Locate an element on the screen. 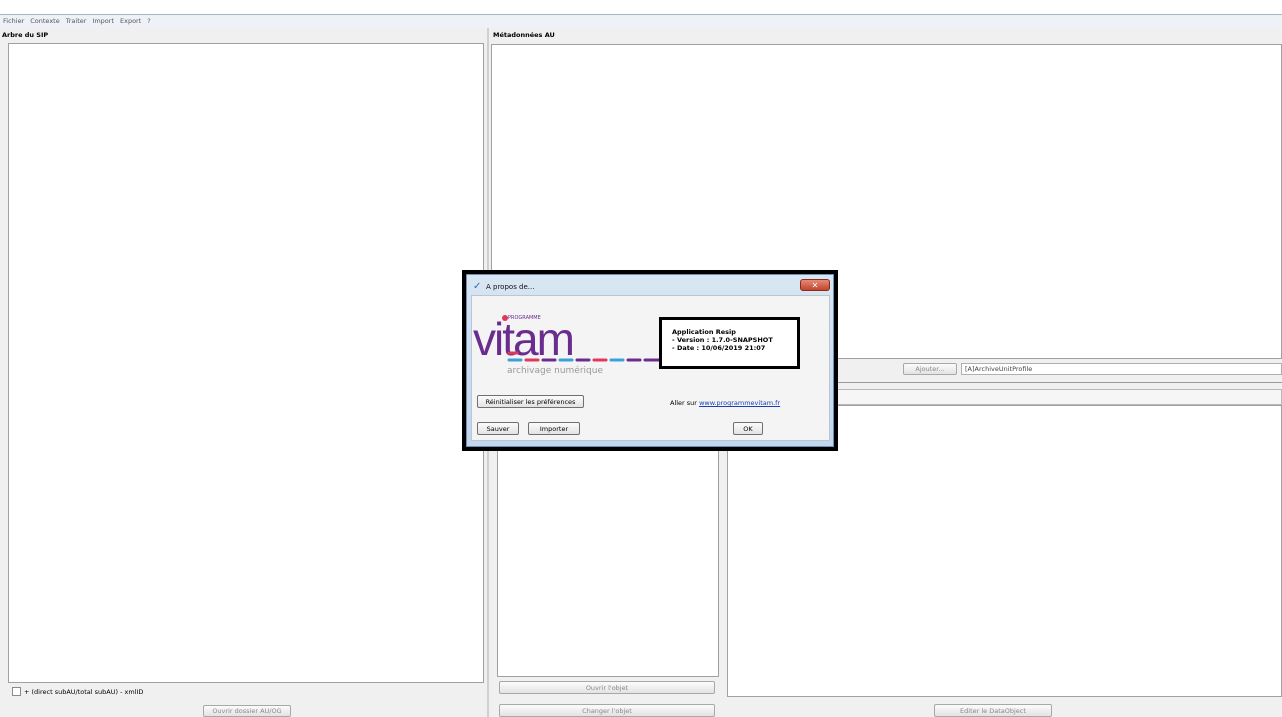 The image size is (1282, 717). menu-contexte: Contexte is located at coordinates (44, 21).